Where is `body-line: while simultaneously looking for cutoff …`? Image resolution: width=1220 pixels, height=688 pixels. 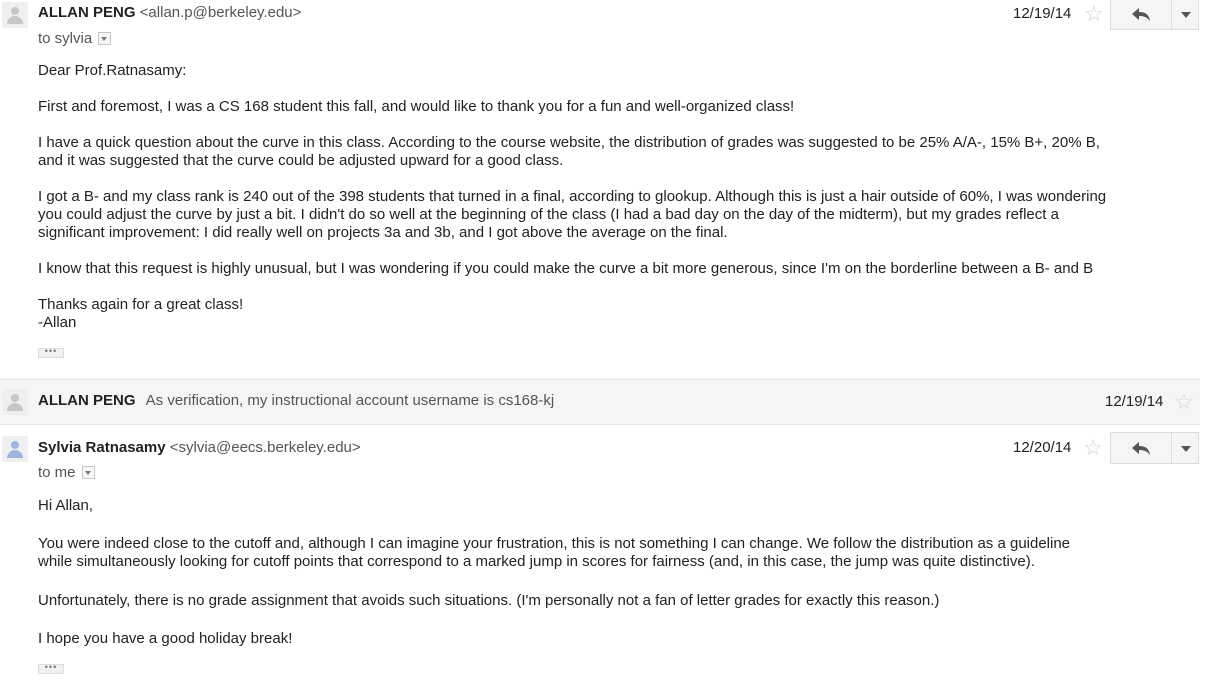
body-line: while simultaneously looking for cutoff … is located at coordinates (536, 561).